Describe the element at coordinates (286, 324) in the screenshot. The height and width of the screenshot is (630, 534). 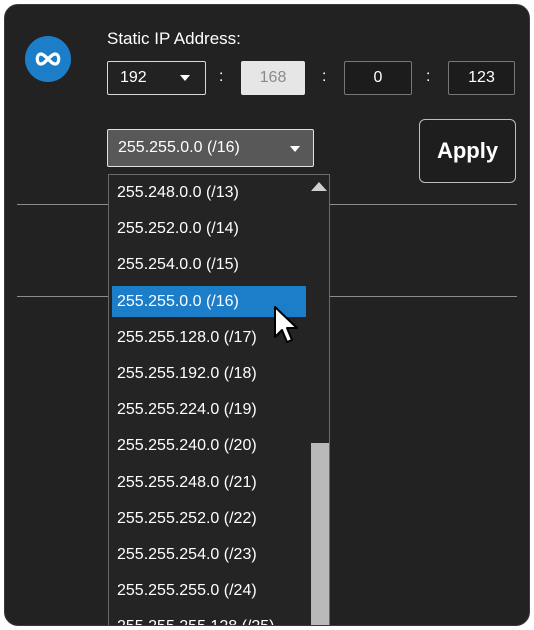
I see `mouse-pointer-icon` at that location.